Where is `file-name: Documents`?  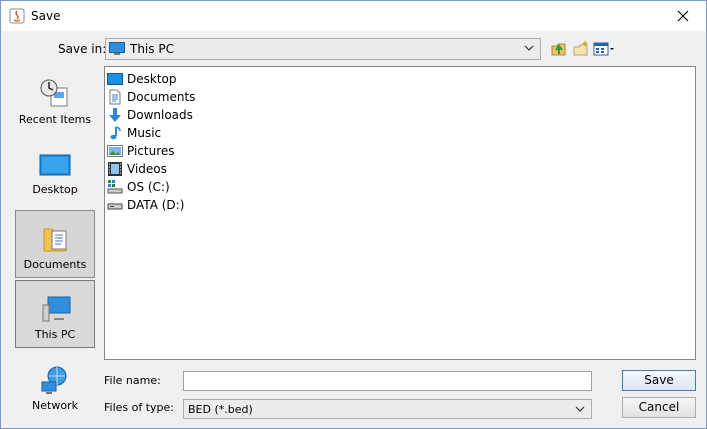
file-name: Documents is located at coordinates (161, 97).